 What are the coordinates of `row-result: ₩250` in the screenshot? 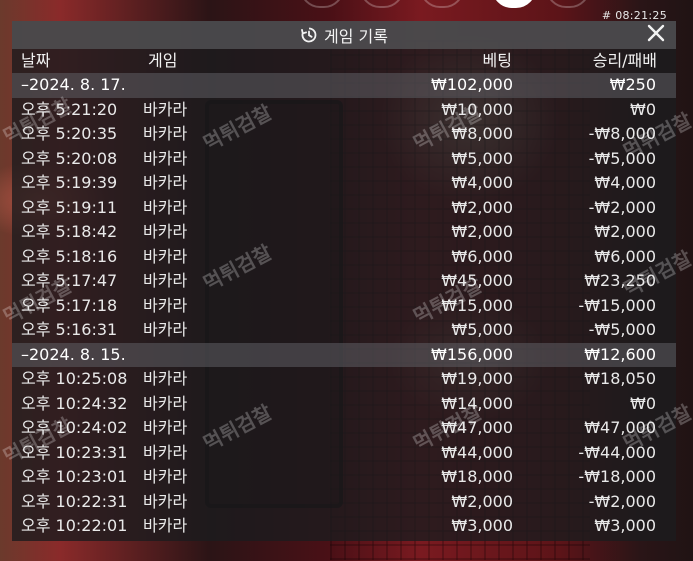 It's located at (632, 84).